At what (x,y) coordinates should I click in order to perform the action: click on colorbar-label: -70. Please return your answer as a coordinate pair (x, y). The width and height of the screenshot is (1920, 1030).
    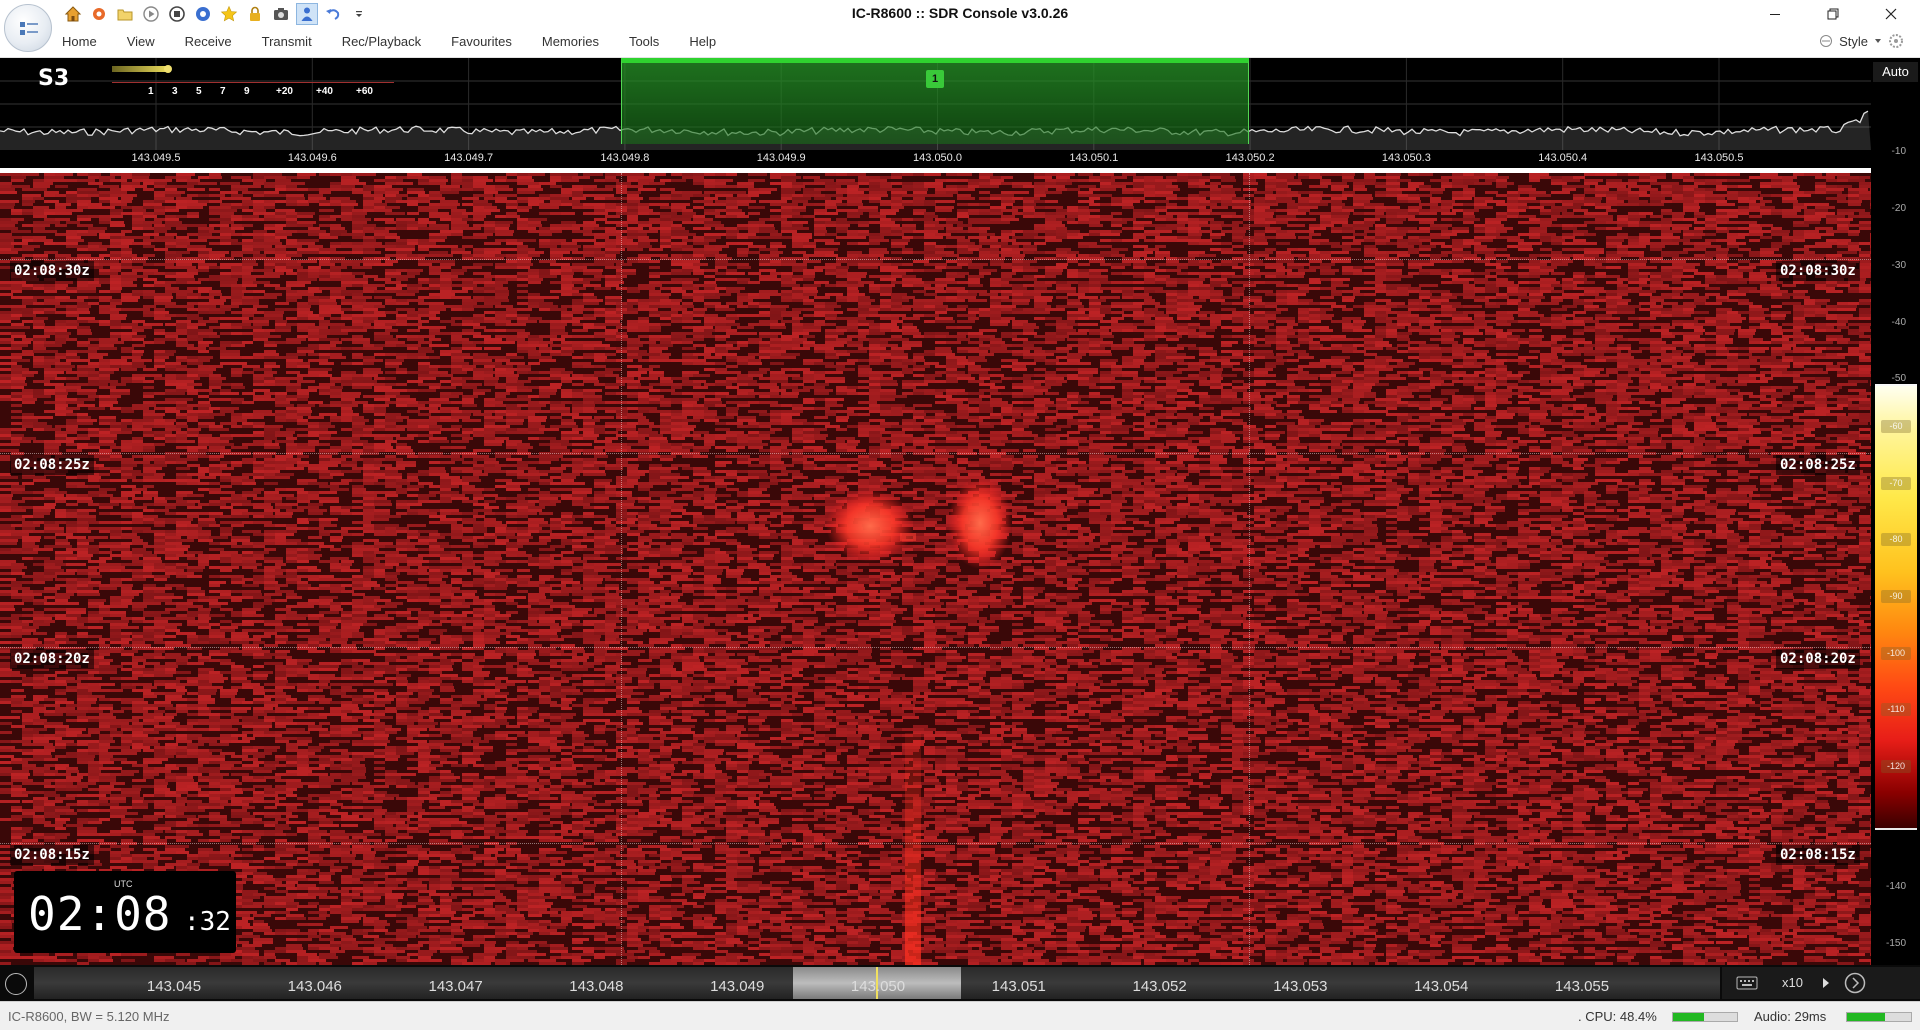
    Looking at the image, I should click on (1896, 483).